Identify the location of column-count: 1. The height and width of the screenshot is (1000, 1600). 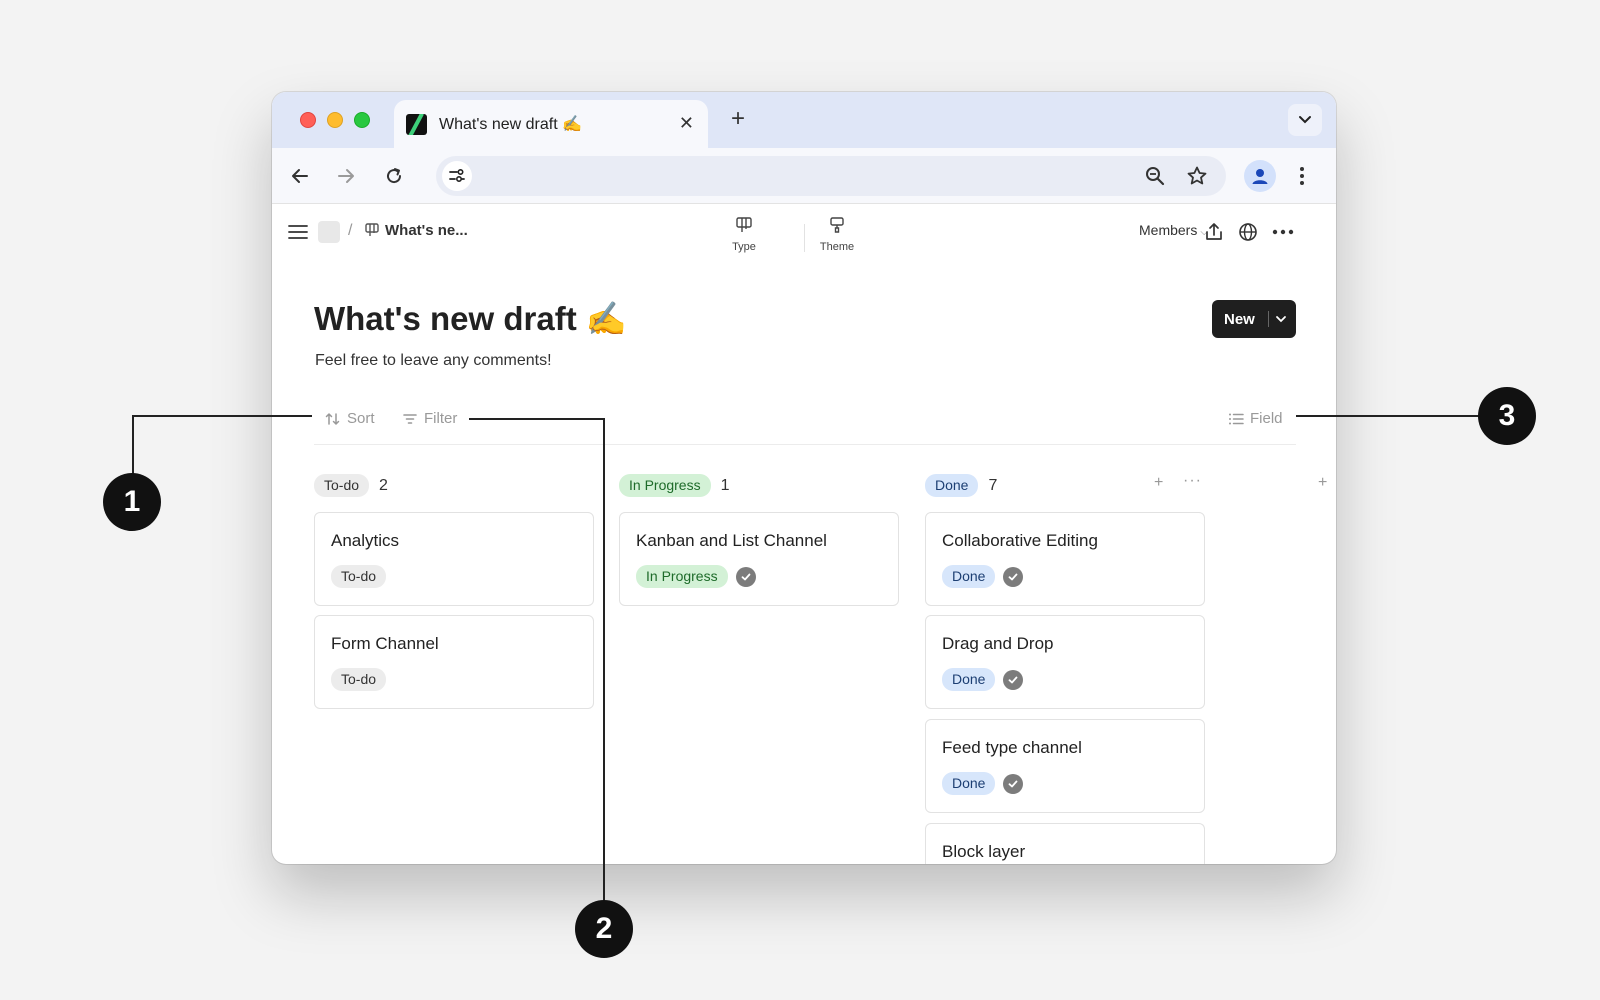
(725, 485).